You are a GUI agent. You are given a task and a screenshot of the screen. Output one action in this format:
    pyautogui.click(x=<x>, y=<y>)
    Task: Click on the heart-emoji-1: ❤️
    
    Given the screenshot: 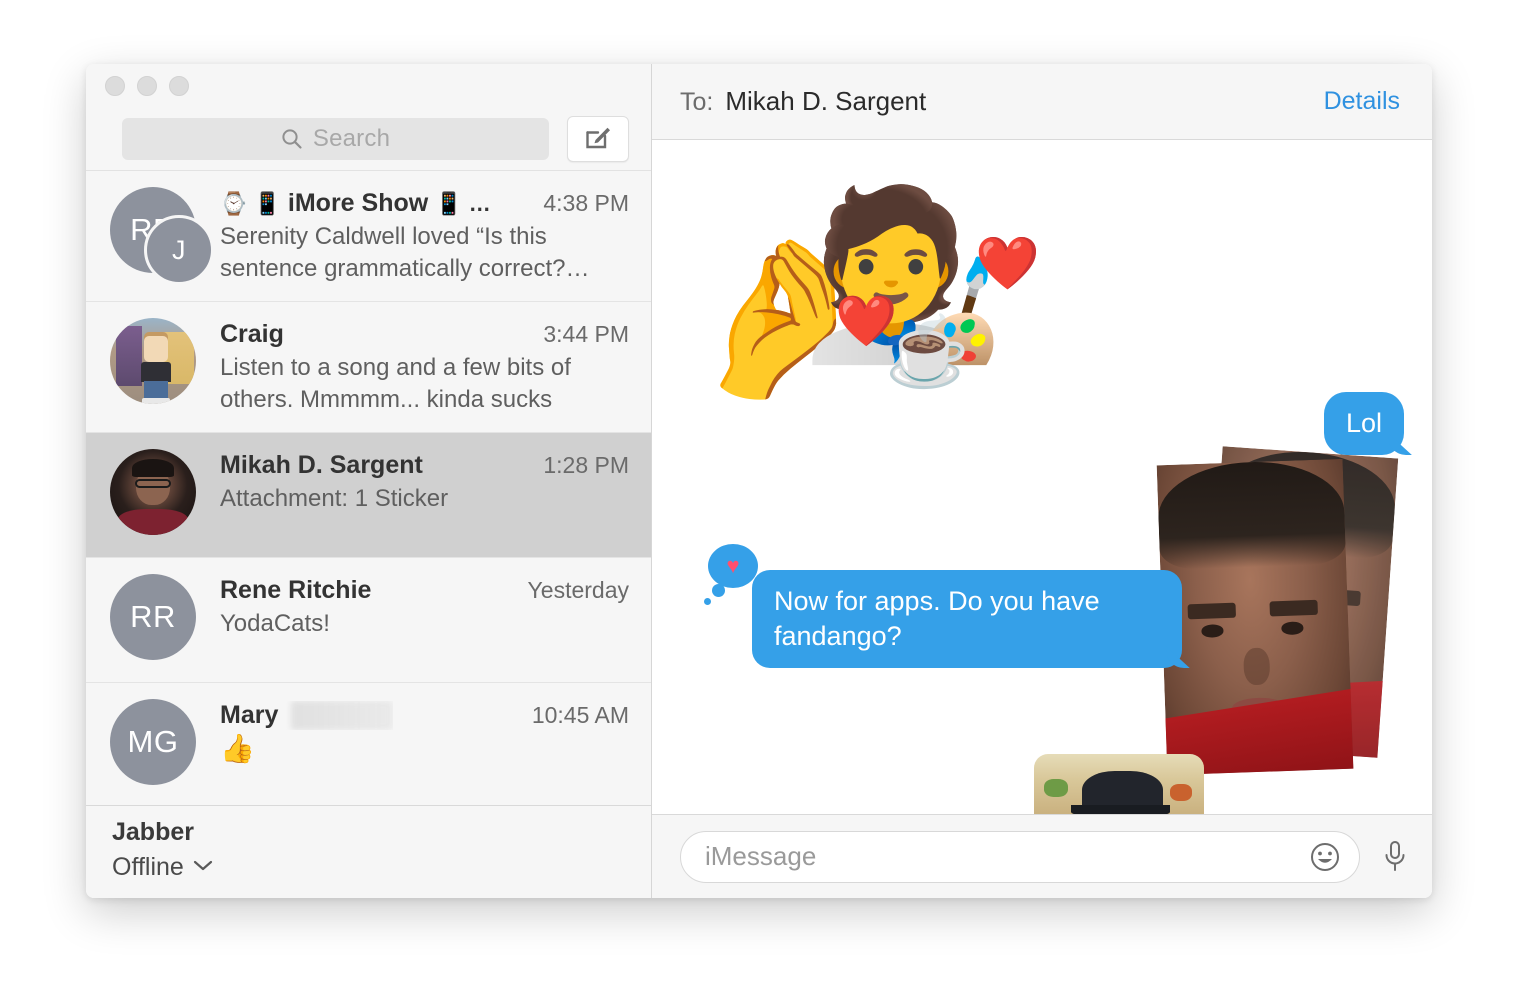 What is the action you would take?
    pyautogui.click(x=1007, y=264)
    